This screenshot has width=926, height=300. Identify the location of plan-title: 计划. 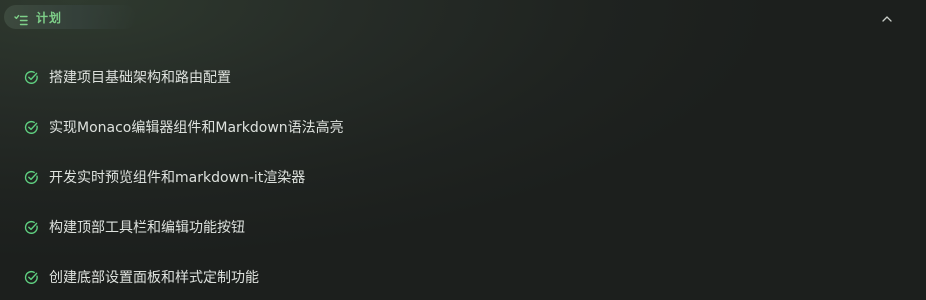
(49, 17).